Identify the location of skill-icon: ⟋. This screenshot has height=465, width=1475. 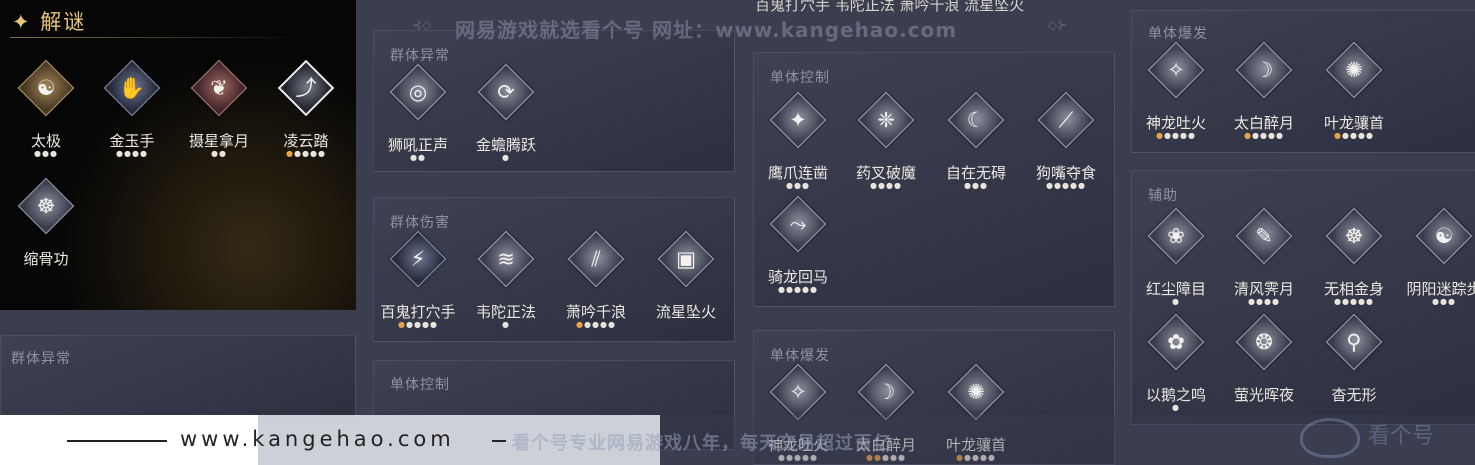
(1066, 120).